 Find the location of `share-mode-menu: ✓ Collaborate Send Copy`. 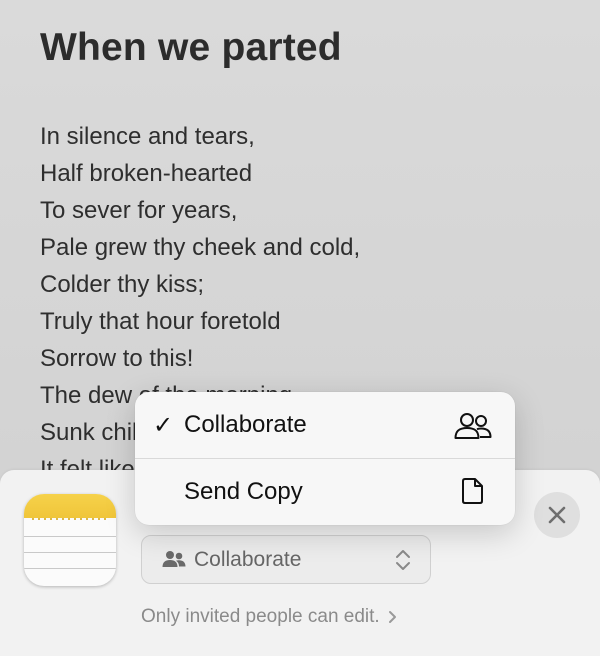

share-mode-menu: ✓ Collaborate Send Copy is located at coordinates (325, 458).